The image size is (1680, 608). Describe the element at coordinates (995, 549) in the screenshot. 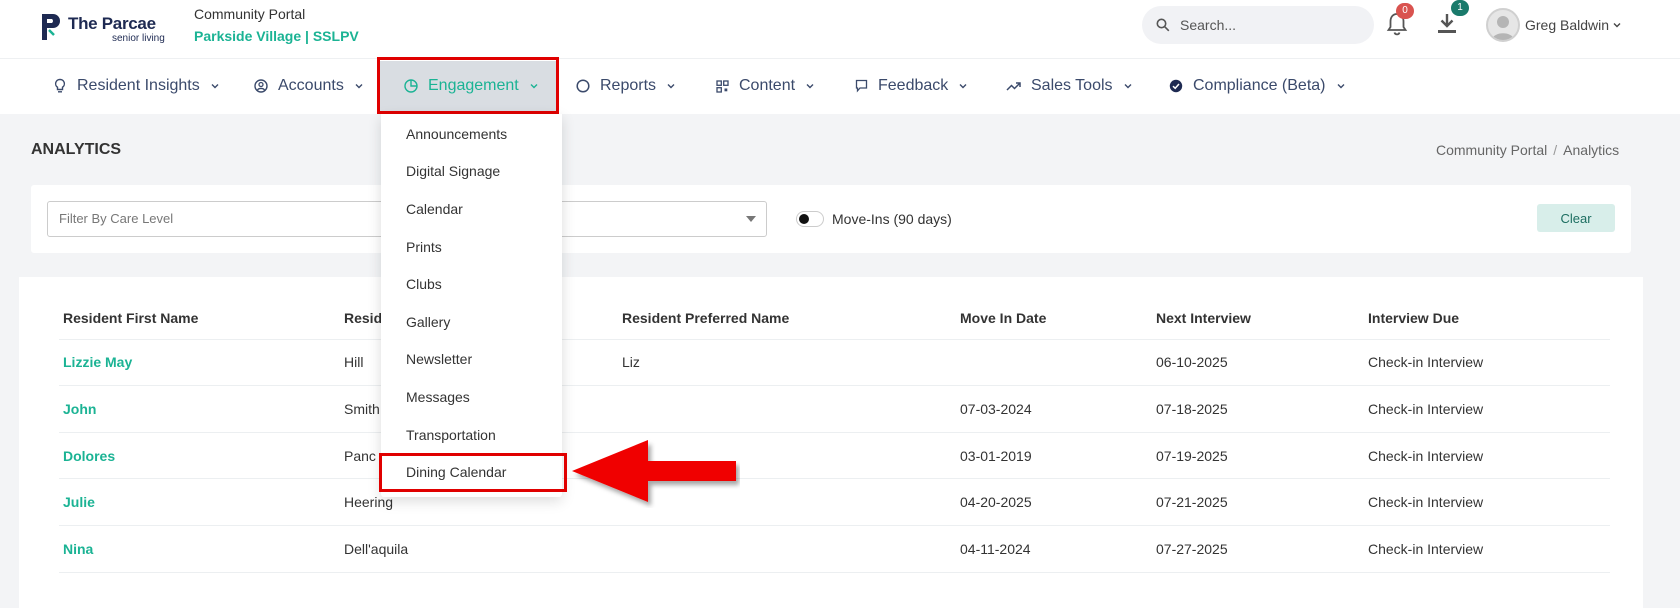

I see `move-in-date: 04-11-2024` at that location.